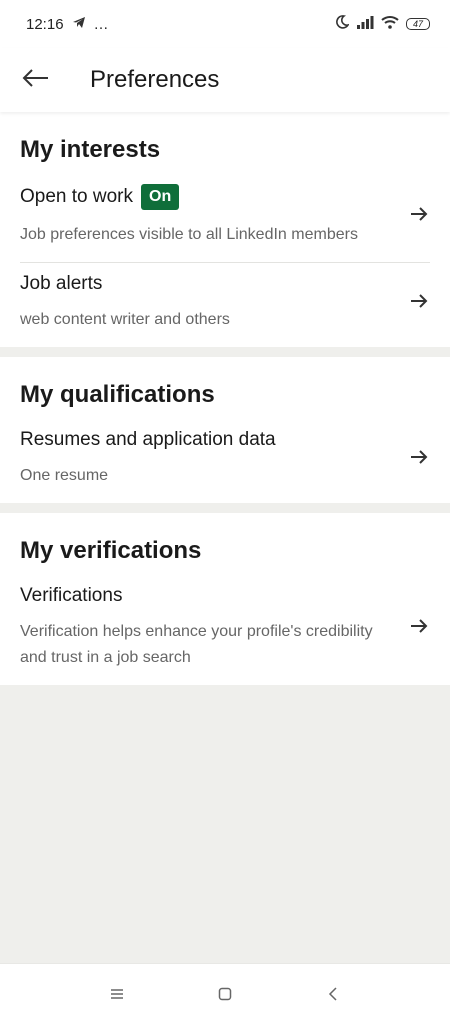 The width and height of the screenshot is (450, 1024). What do you see at coordinates (64, 475) in the screenshot?
I see `row-subtitle: One resume` at bounding box center [64, 475].